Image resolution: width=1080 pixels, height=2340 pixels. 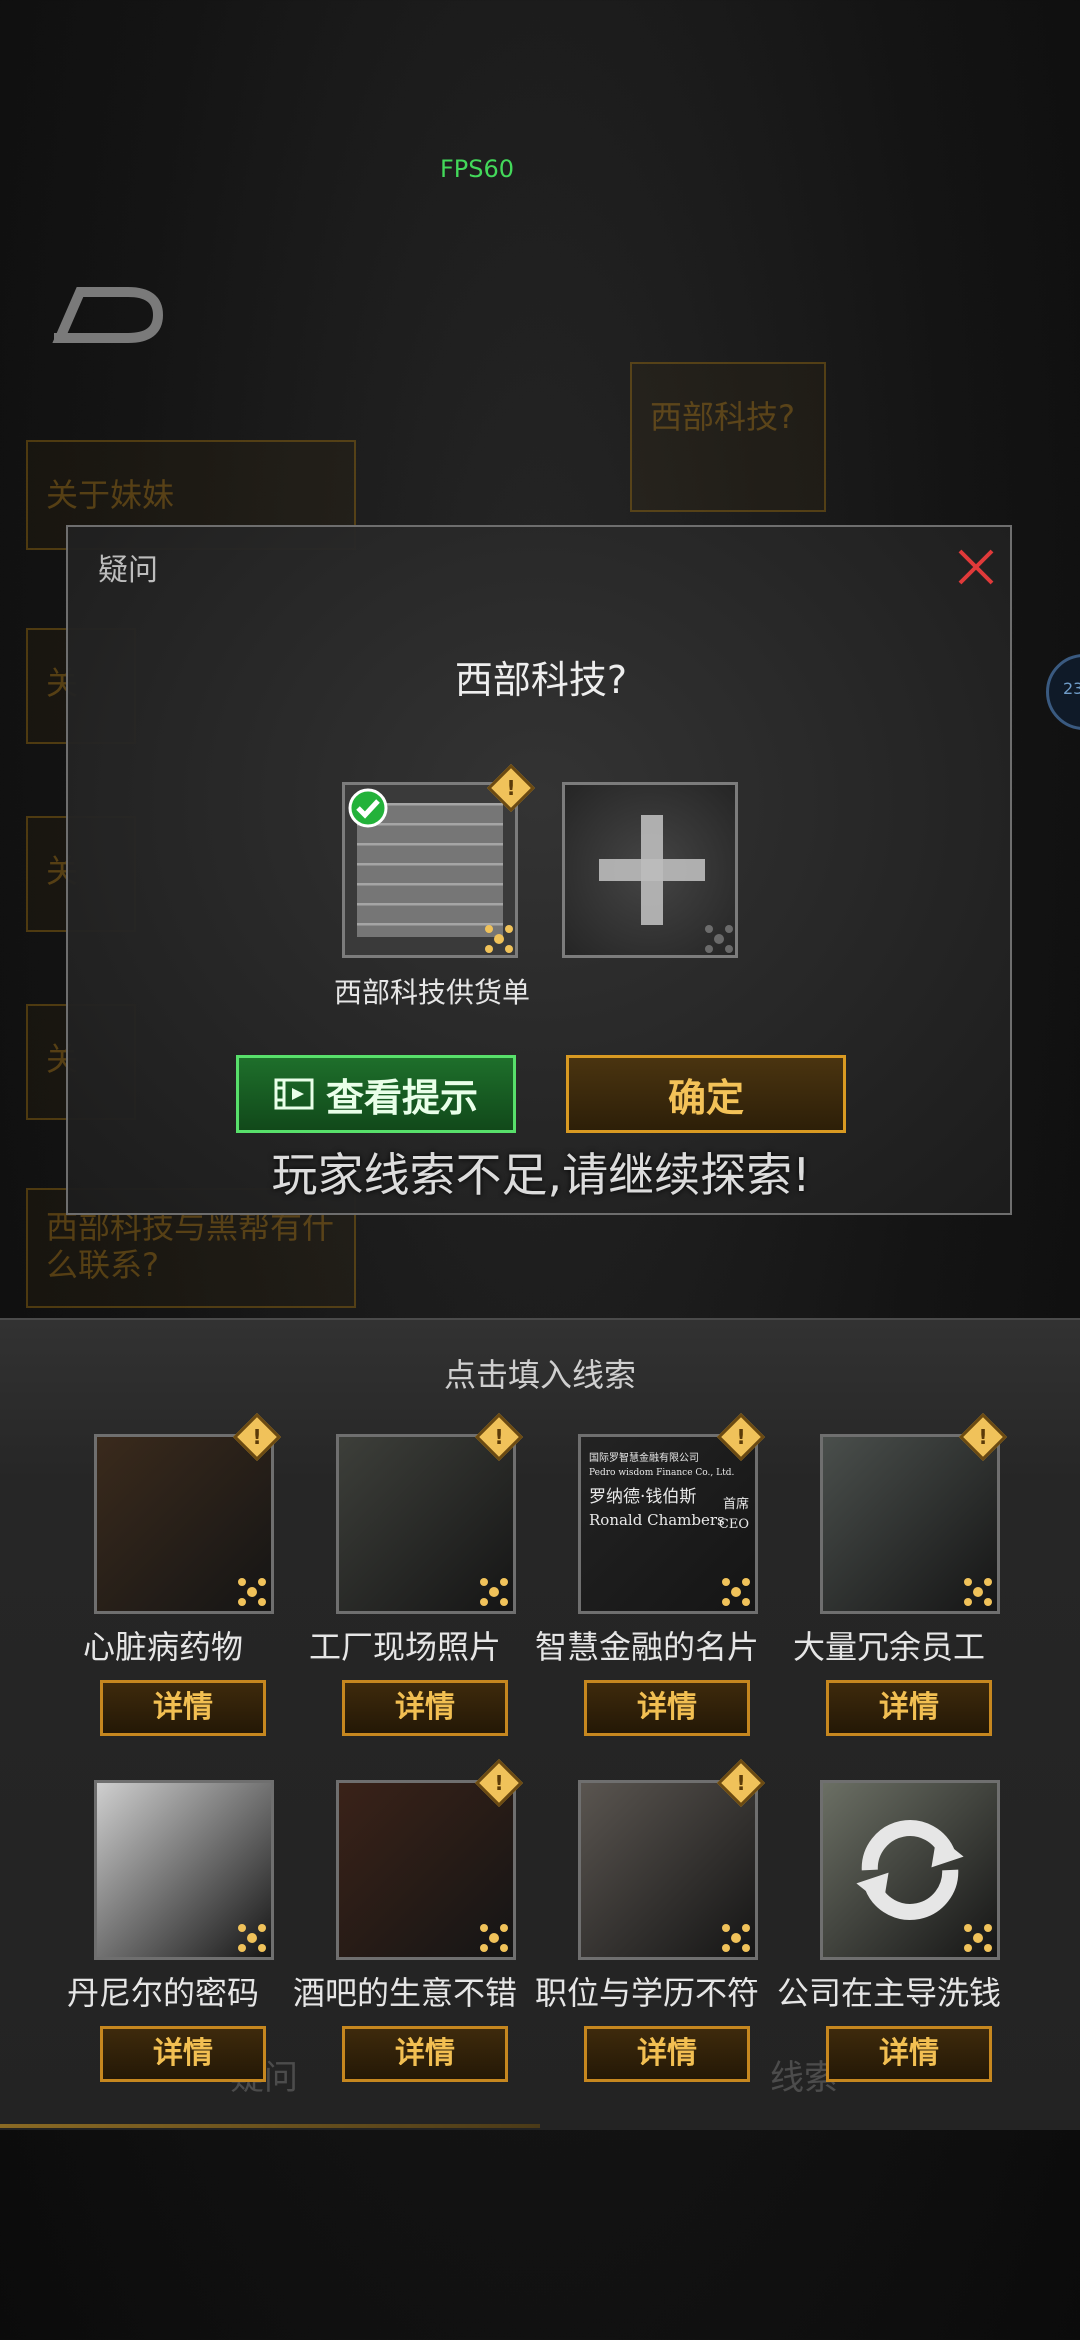 I want to click on view-hint-button: 查看提示, so click(x=376, y=1094).